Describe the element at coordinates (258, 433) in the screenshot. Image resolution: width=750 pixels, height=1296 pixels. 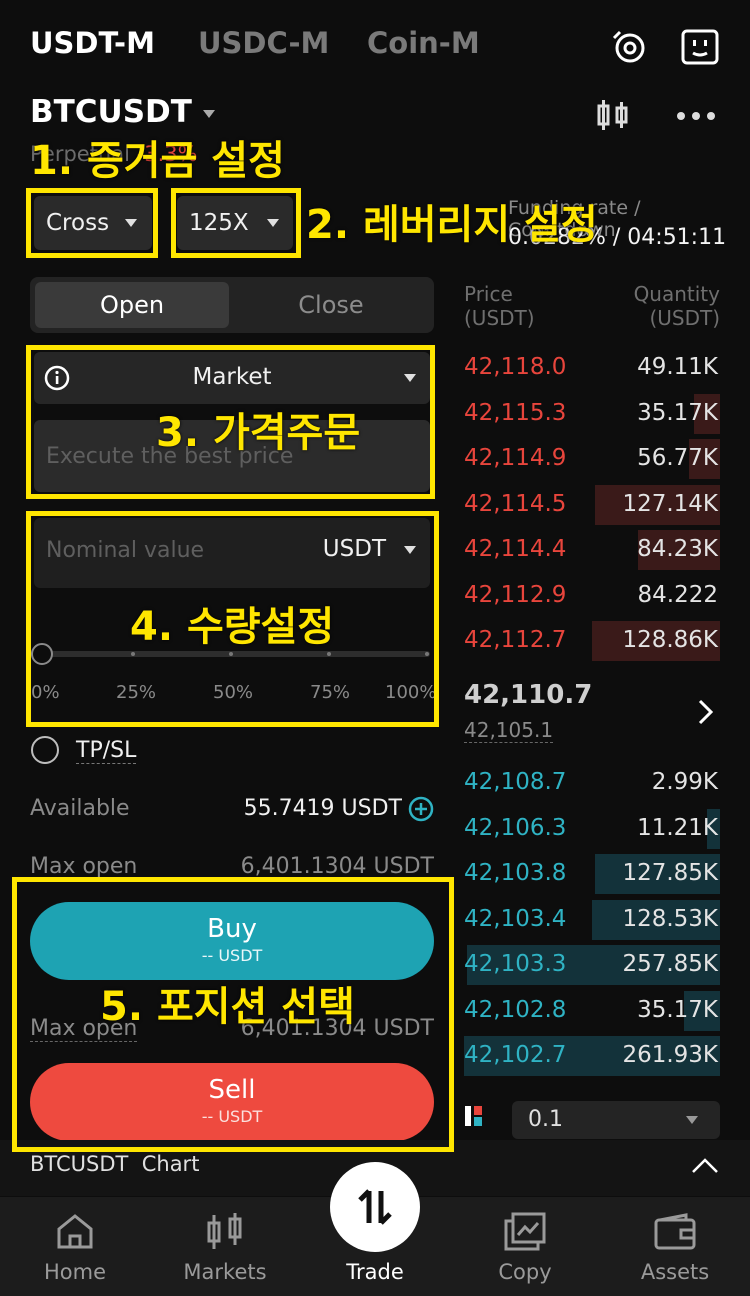
I see `annotation-price: 3. 가격주문` at that location.